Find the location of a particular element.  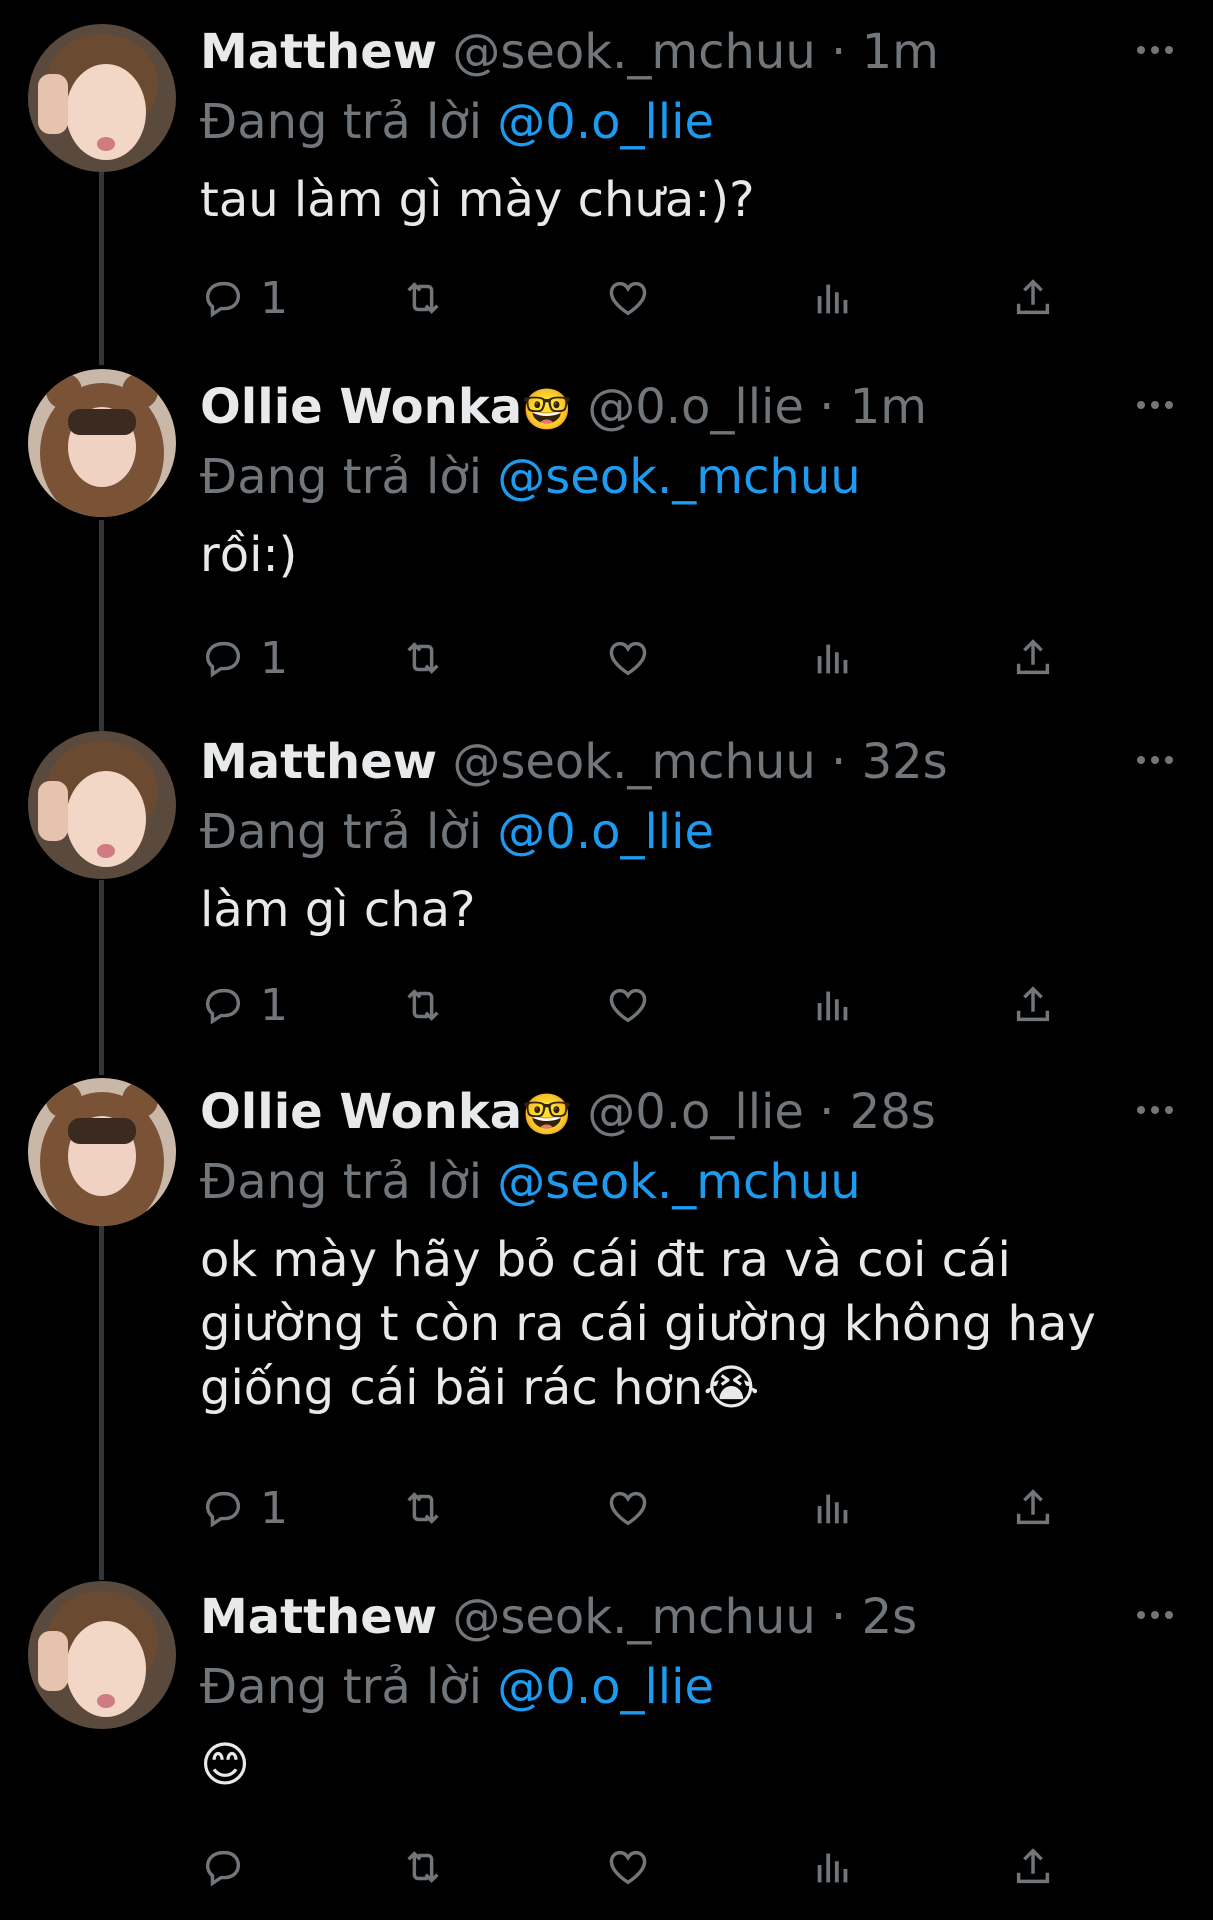

tweet-text: làm gì cha? is located at coordinates (338, 910).